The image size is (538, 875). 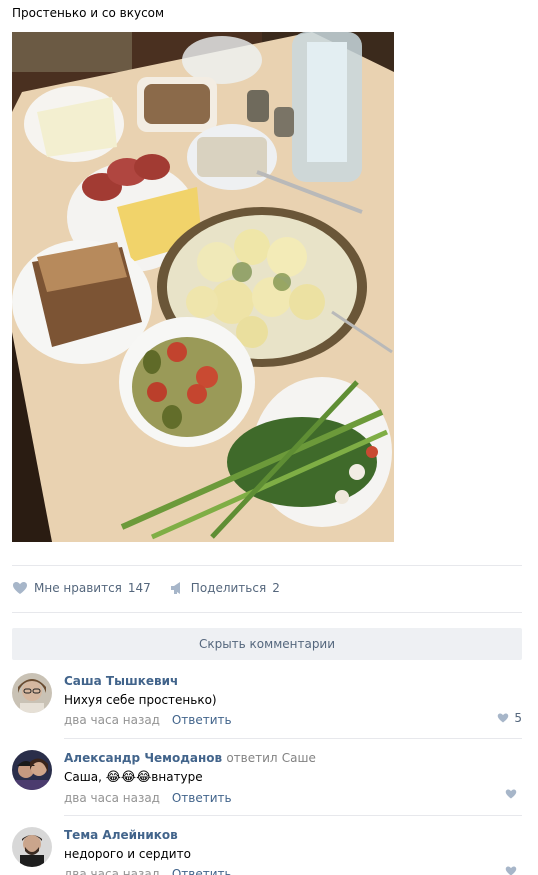 What do you see at coordinates (293, 835) in the screenshot?
I see `comment-author: Тема Алейников` at bounding box center [293, 835].